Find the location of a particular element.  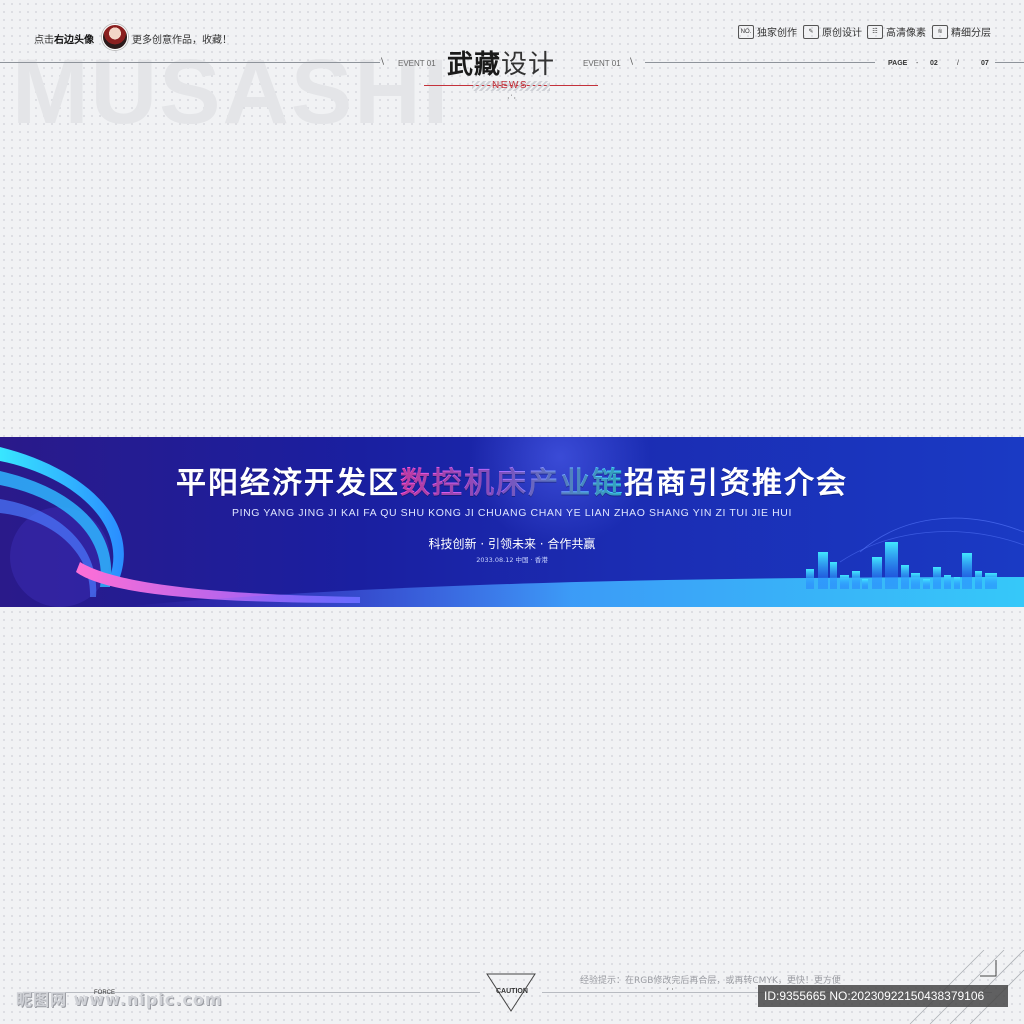

prompt-bold: 右边头像 is located at coordinates (74, 40).